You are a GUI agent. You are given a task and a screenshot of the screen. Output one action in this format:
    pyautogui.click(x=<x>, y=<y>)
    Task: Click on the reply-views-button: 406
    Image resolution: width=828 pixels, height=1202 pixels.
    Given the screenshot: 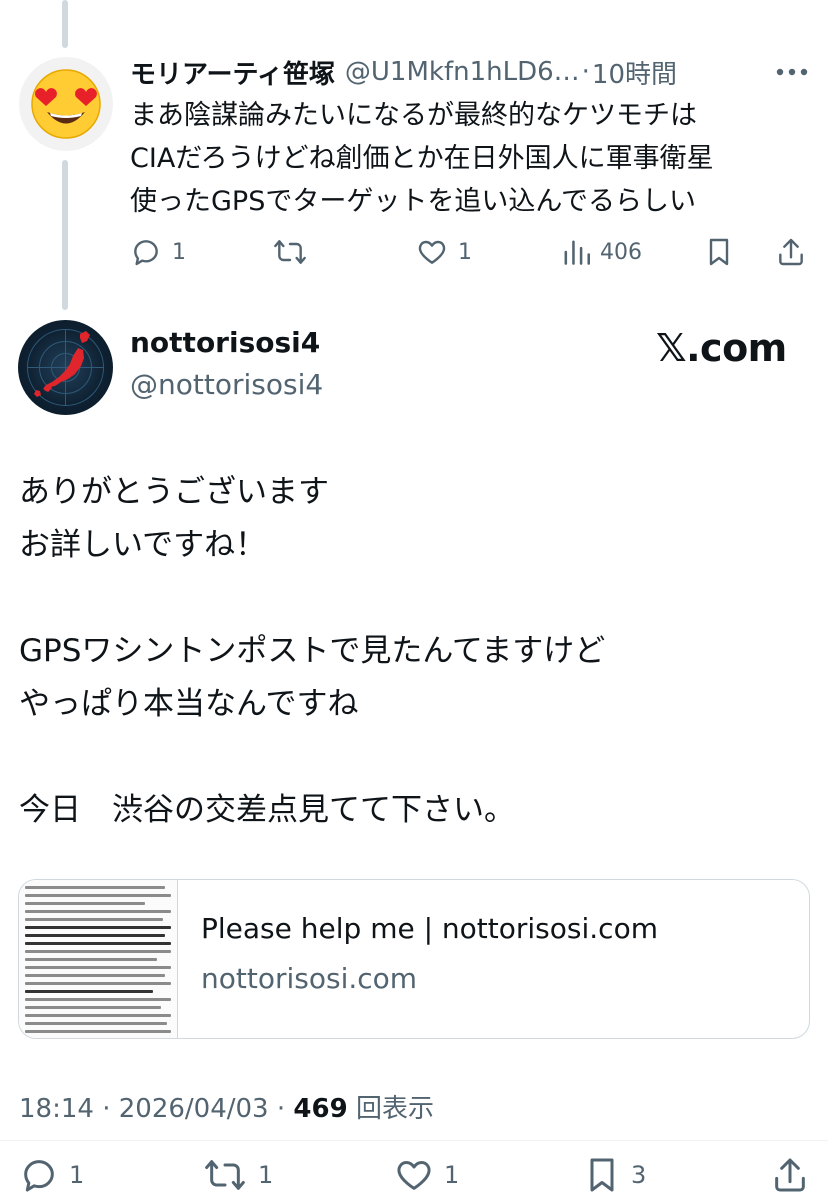 What is the action you would take?
    pyautogui.click(x=602, y=252)
    